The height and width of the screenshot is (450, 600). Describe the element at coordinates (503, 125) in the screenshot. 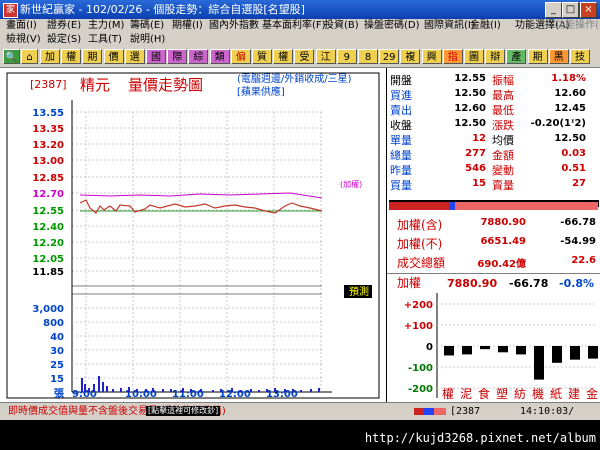

I see `quote-label-change: 漲跌` at that location.